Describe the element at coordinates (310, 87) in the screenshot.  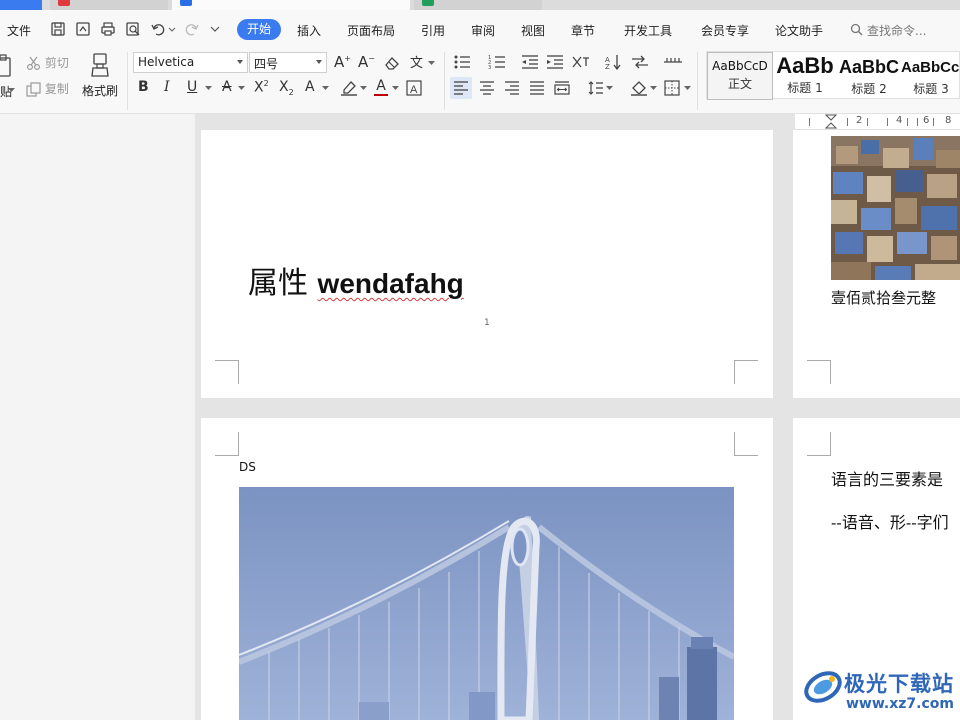
I see `text-effects-icon: A` at that location.